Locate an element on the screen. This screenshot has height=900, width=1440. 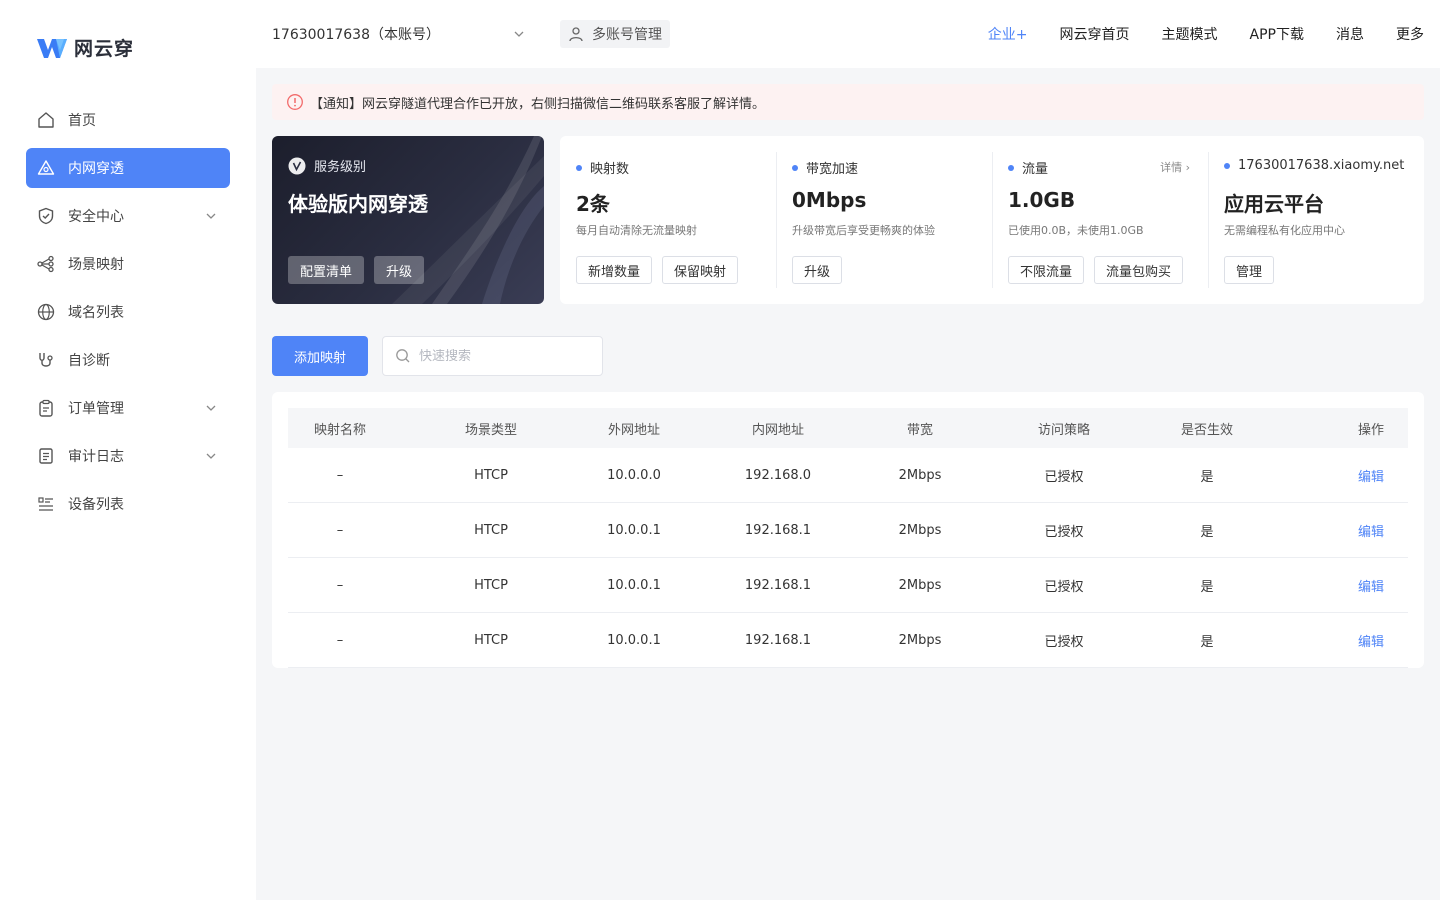
sidebar-item-1: 内网穿透 is located at coordinates (128, 168).